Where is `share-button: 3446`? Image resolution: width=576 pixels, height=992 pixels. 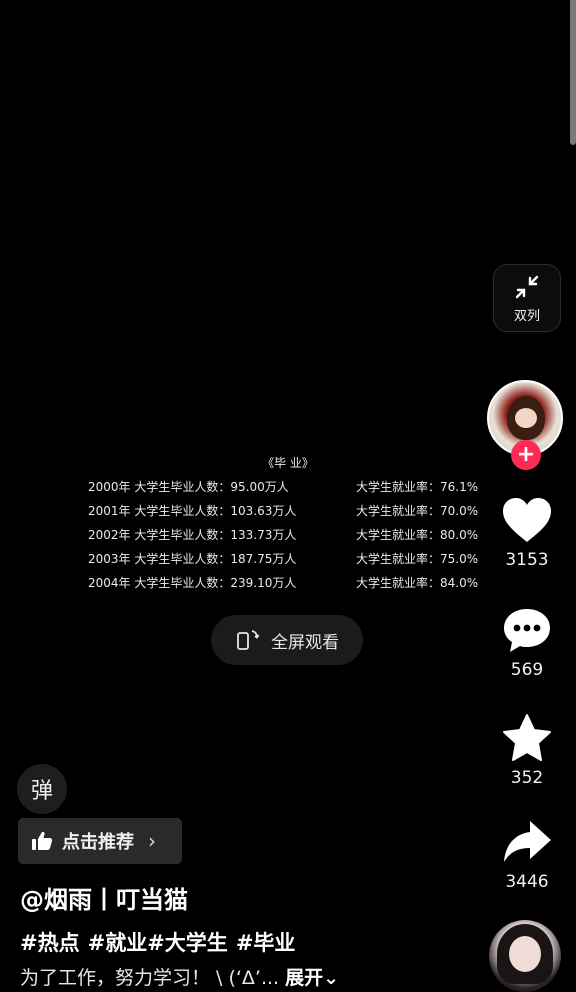 share-button: 3446 is located at coordinates (527, 854).